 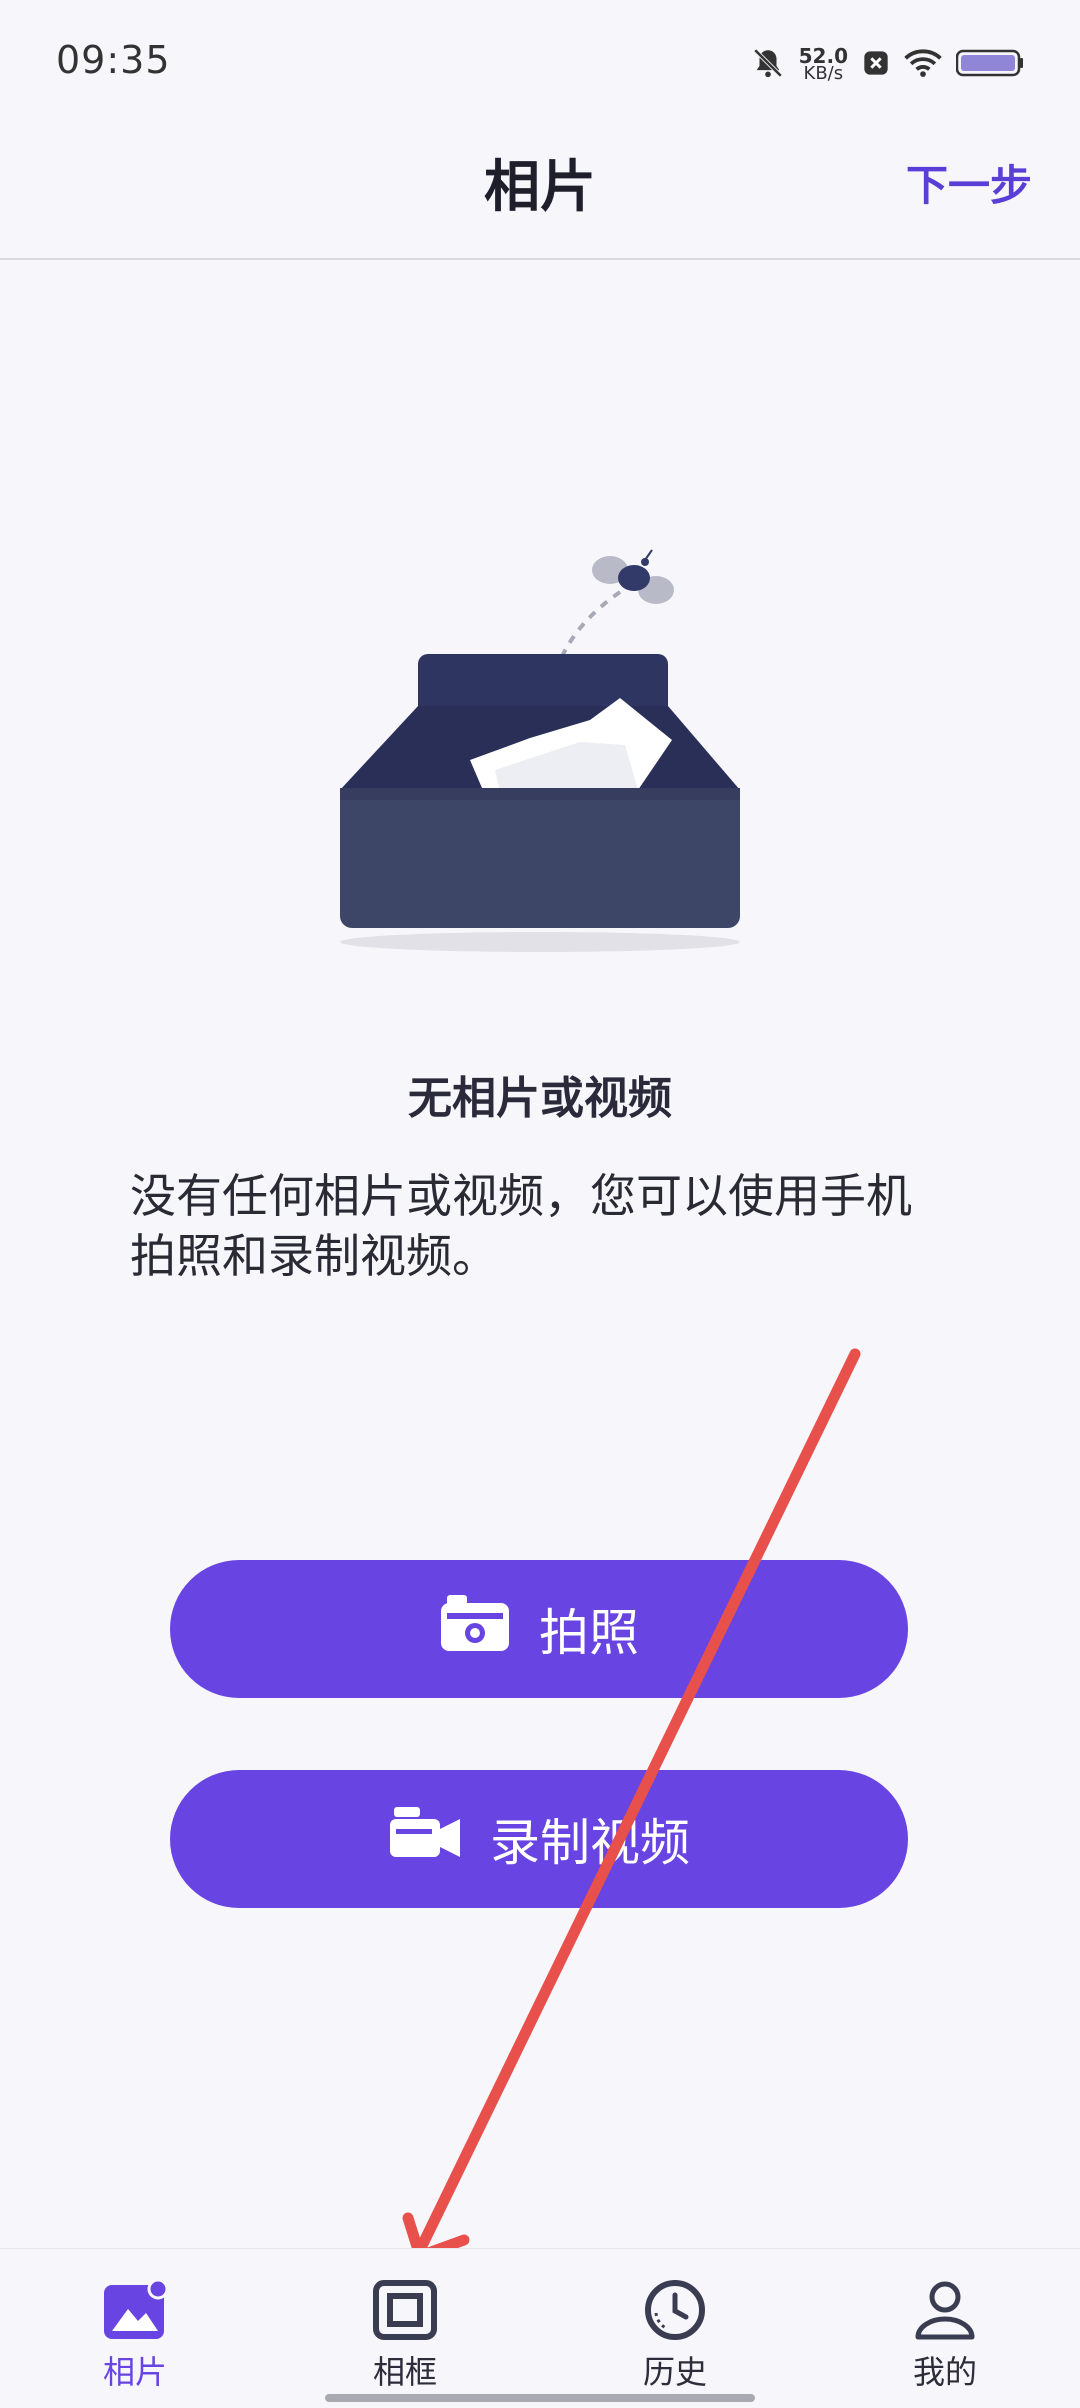 I want to click on bee-icon, so click(x=633, y=576).